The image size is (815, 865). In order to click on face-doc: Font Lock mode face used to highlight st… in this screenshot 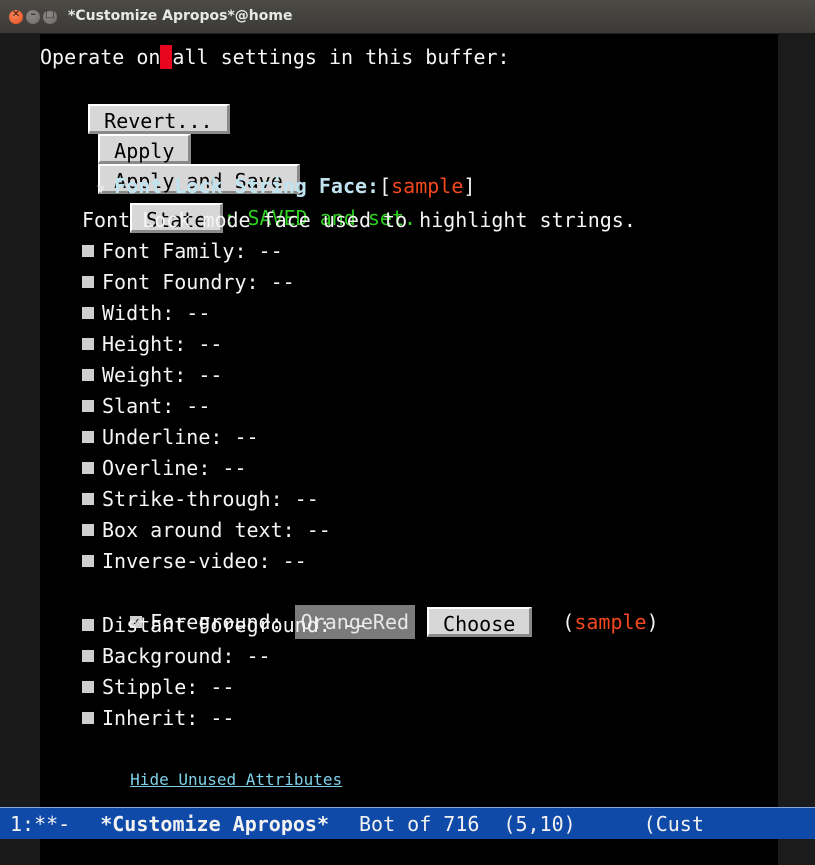, I will do `click(359, 220)`.